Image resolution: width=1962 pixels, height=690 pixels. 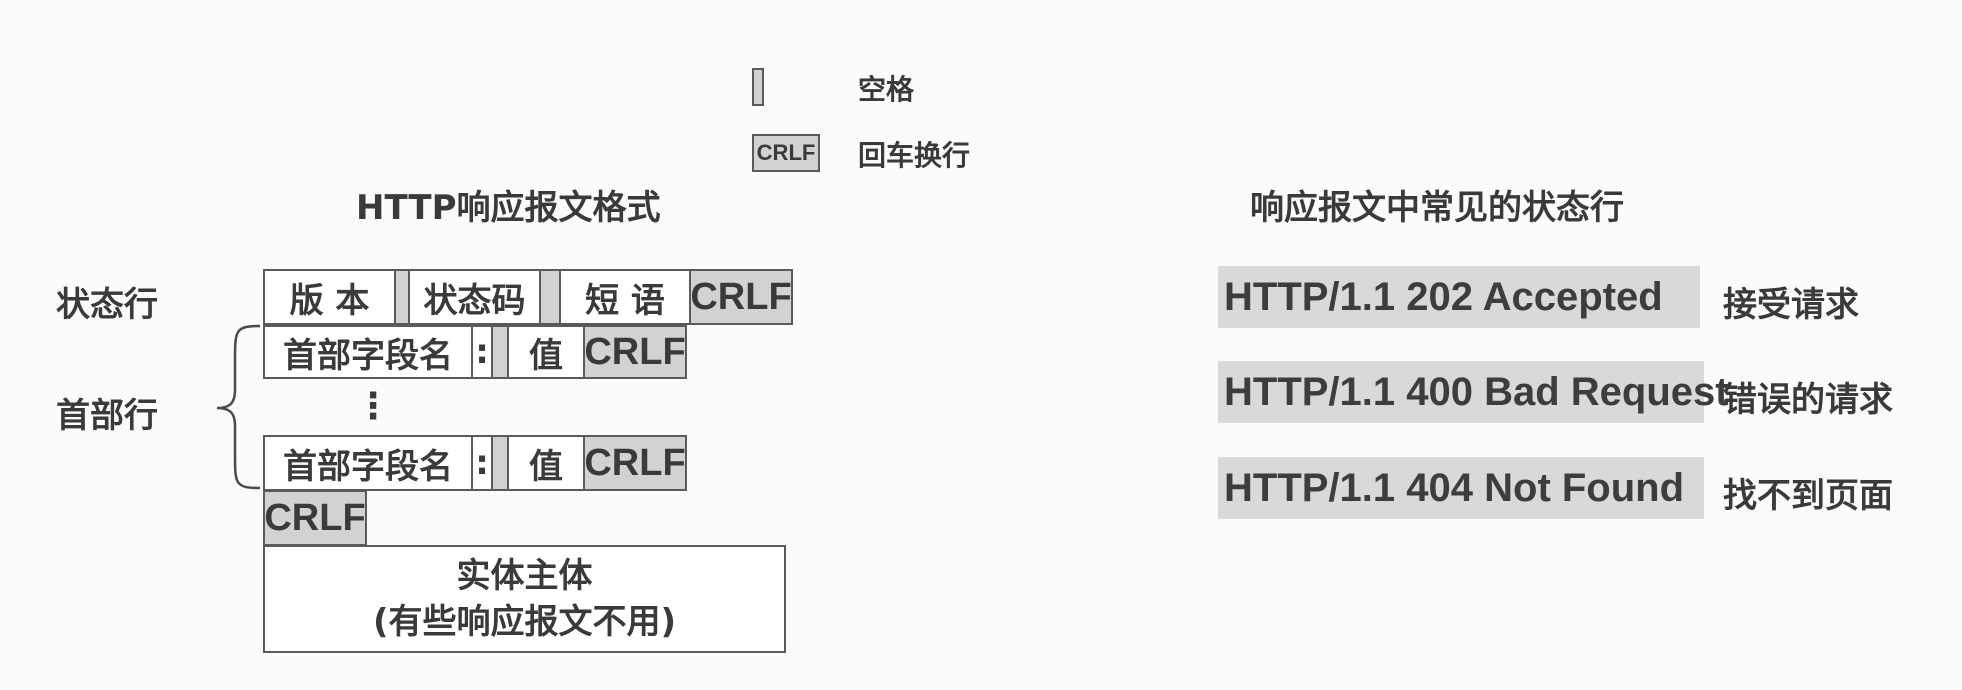 I want to click on response-format-title: HTTP响应报文格式, so click(x=508, y=208).